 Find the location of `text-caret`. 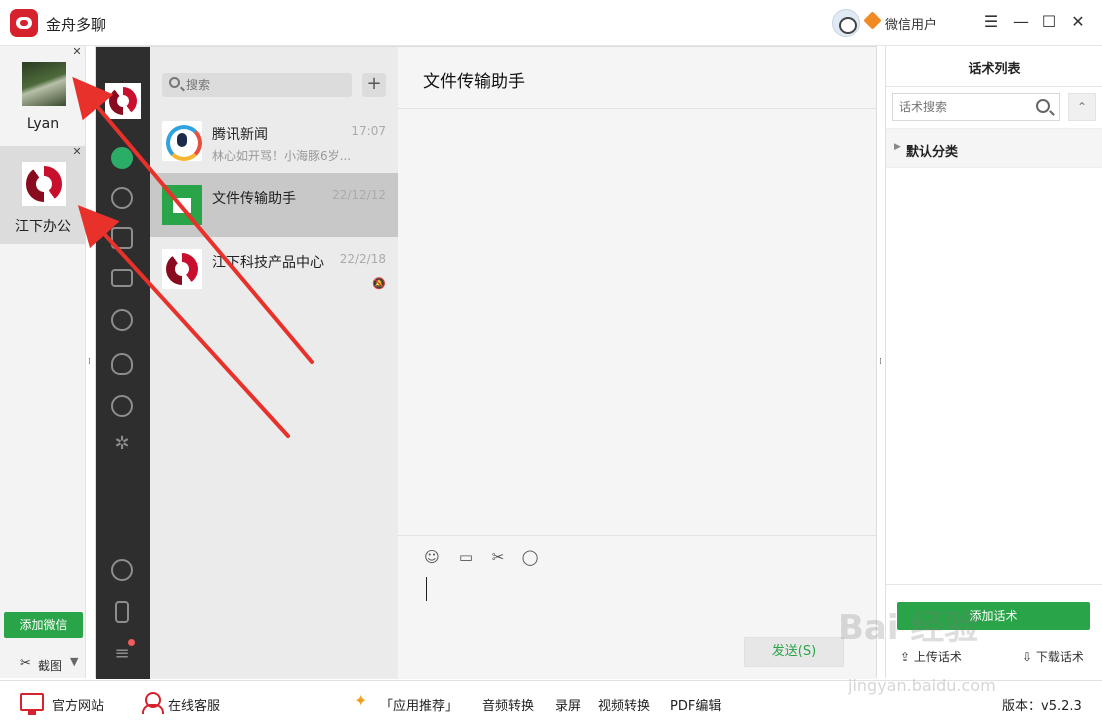

text-caret is located at coordinates (426, 589).